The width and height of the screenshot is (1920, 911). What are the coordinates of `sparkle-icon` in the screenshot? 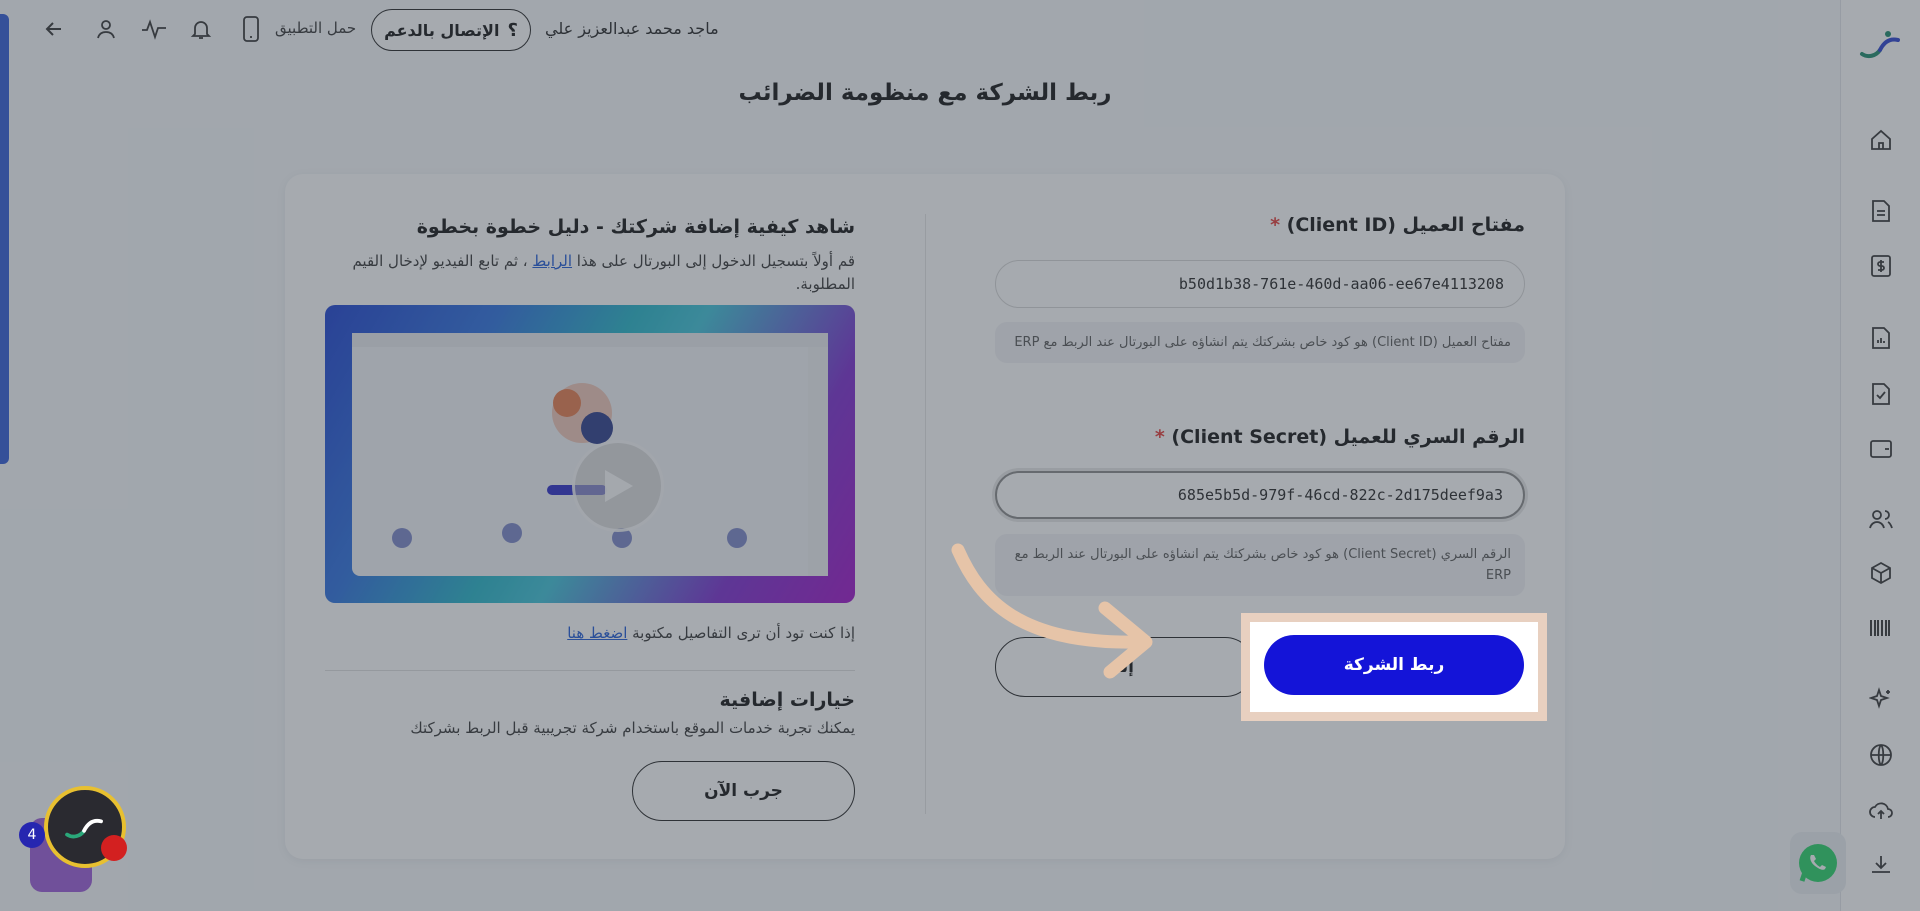 It's located at (1881, 699).